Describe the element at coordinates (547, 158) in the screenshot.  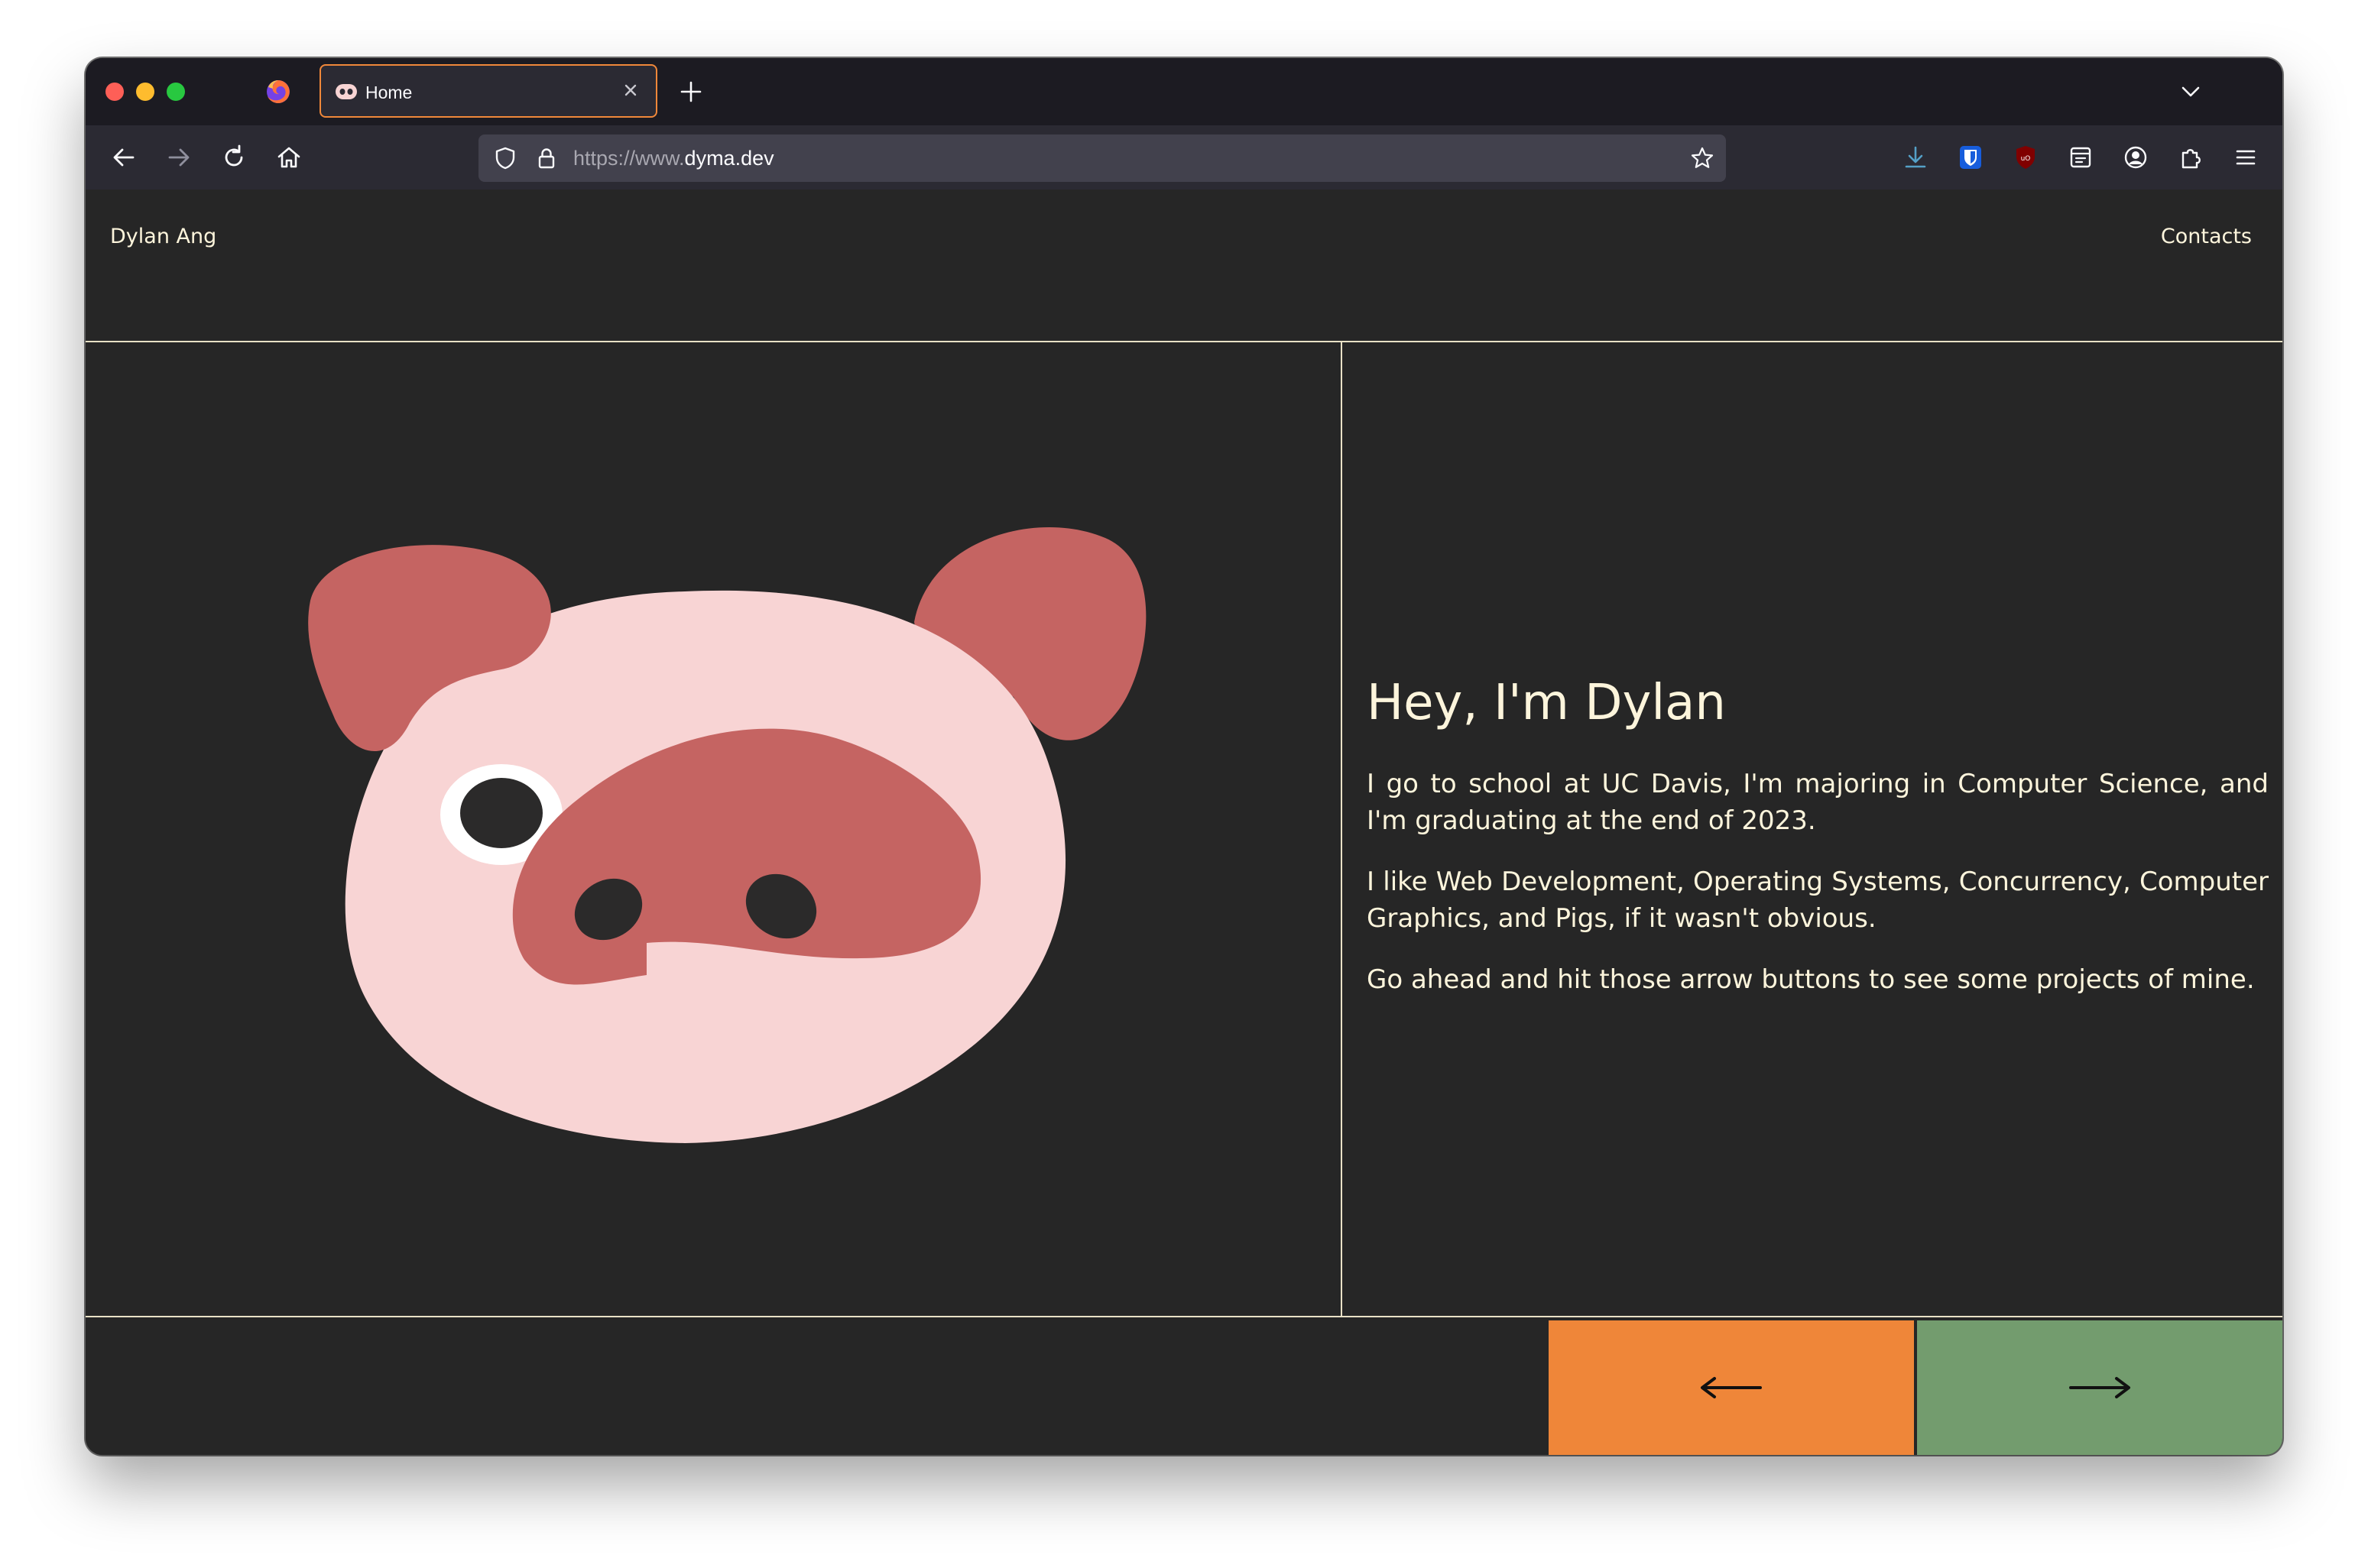
I see `lock-icon` at that location.